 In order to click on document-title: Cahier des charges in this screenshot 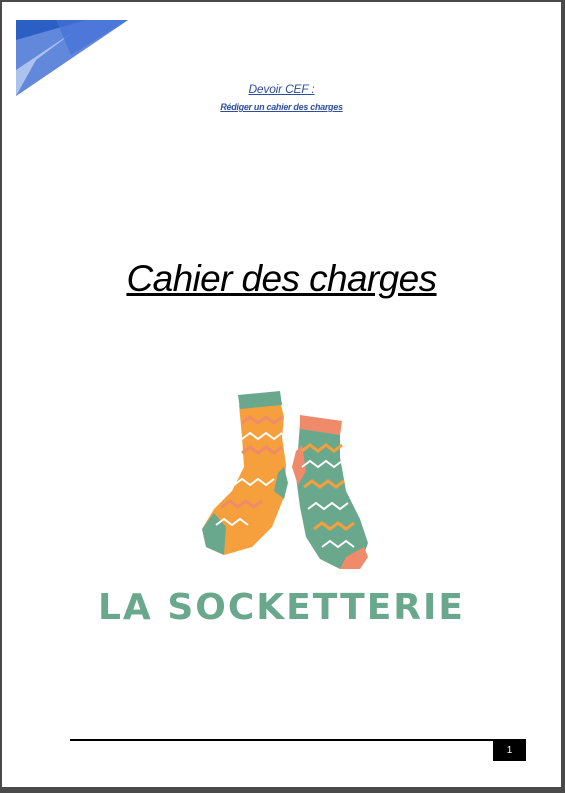, I will do `click(281, 278)`.